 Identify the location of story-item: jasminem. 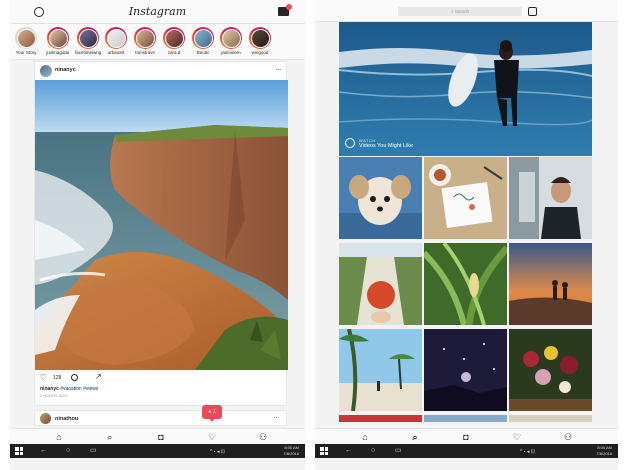
(231, 41).